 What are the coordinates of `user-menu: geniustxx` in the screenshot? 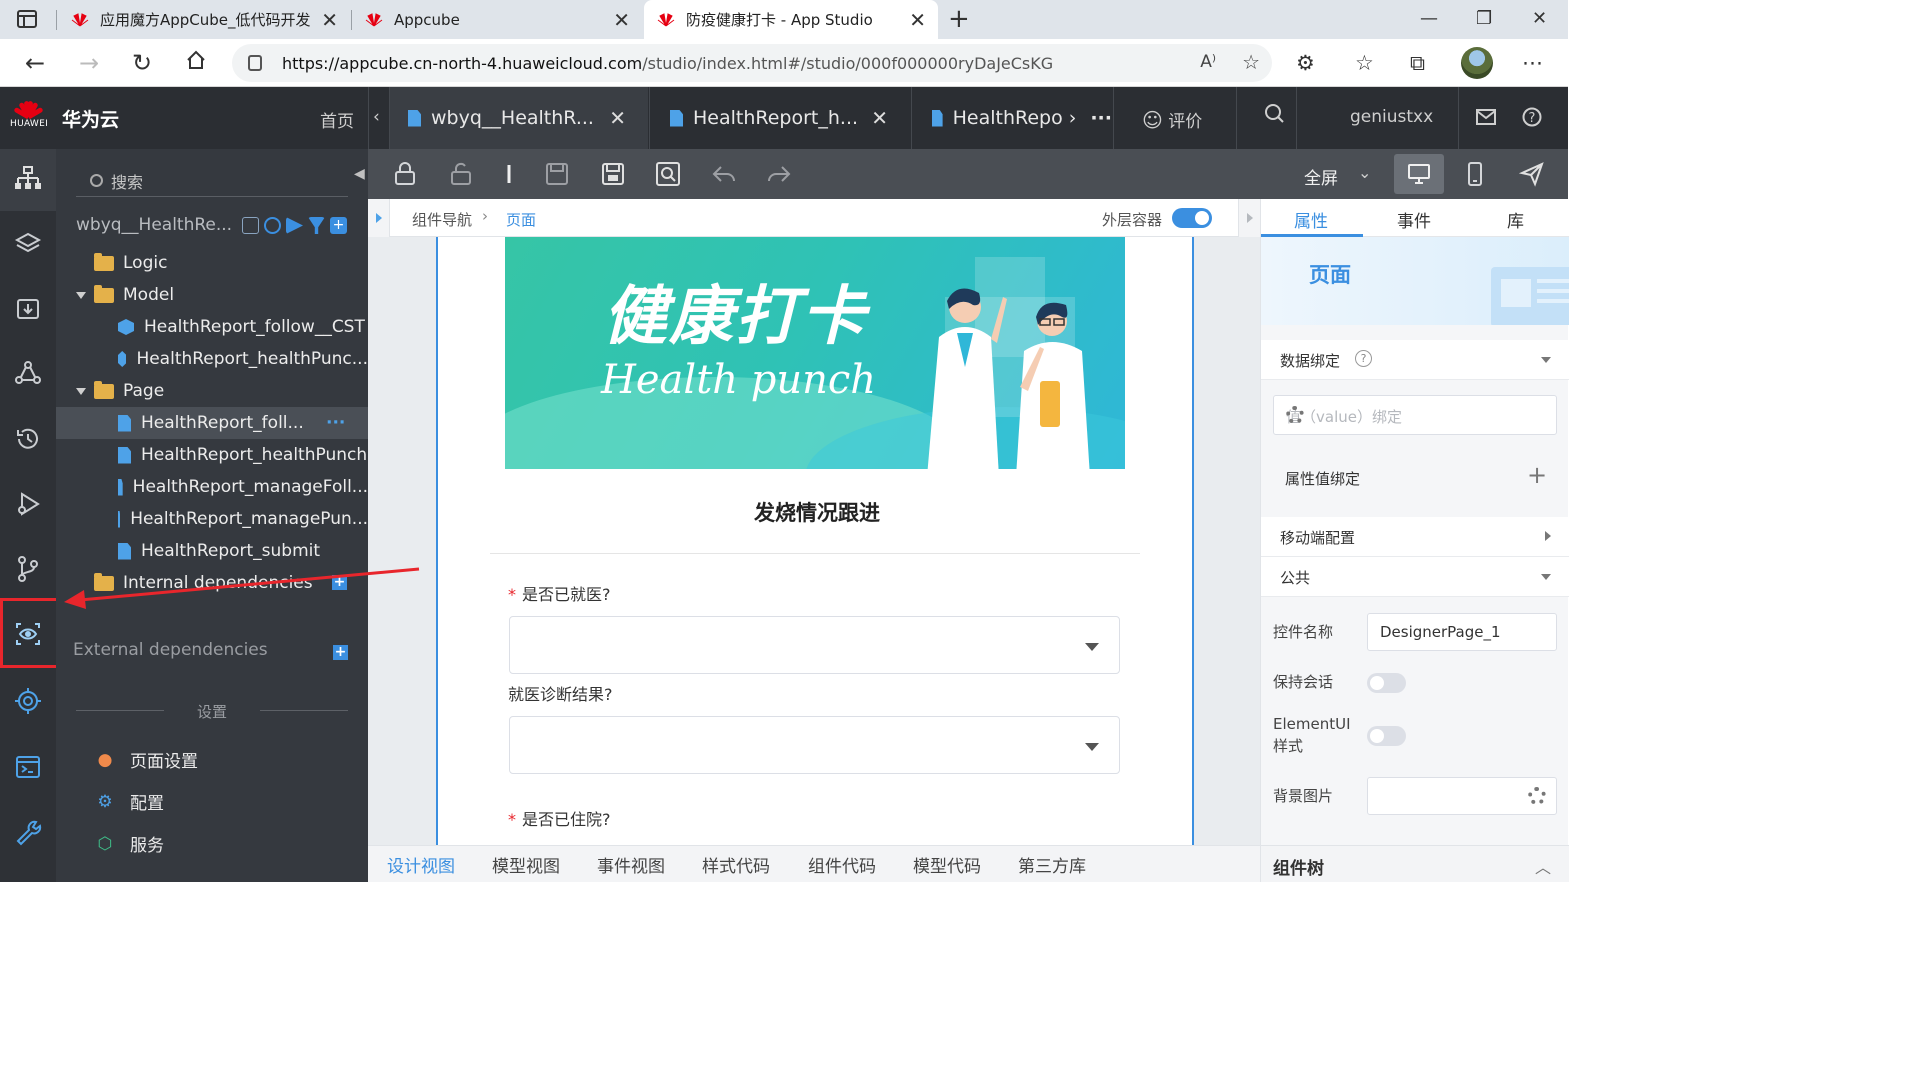 It's located at (1391, 117).